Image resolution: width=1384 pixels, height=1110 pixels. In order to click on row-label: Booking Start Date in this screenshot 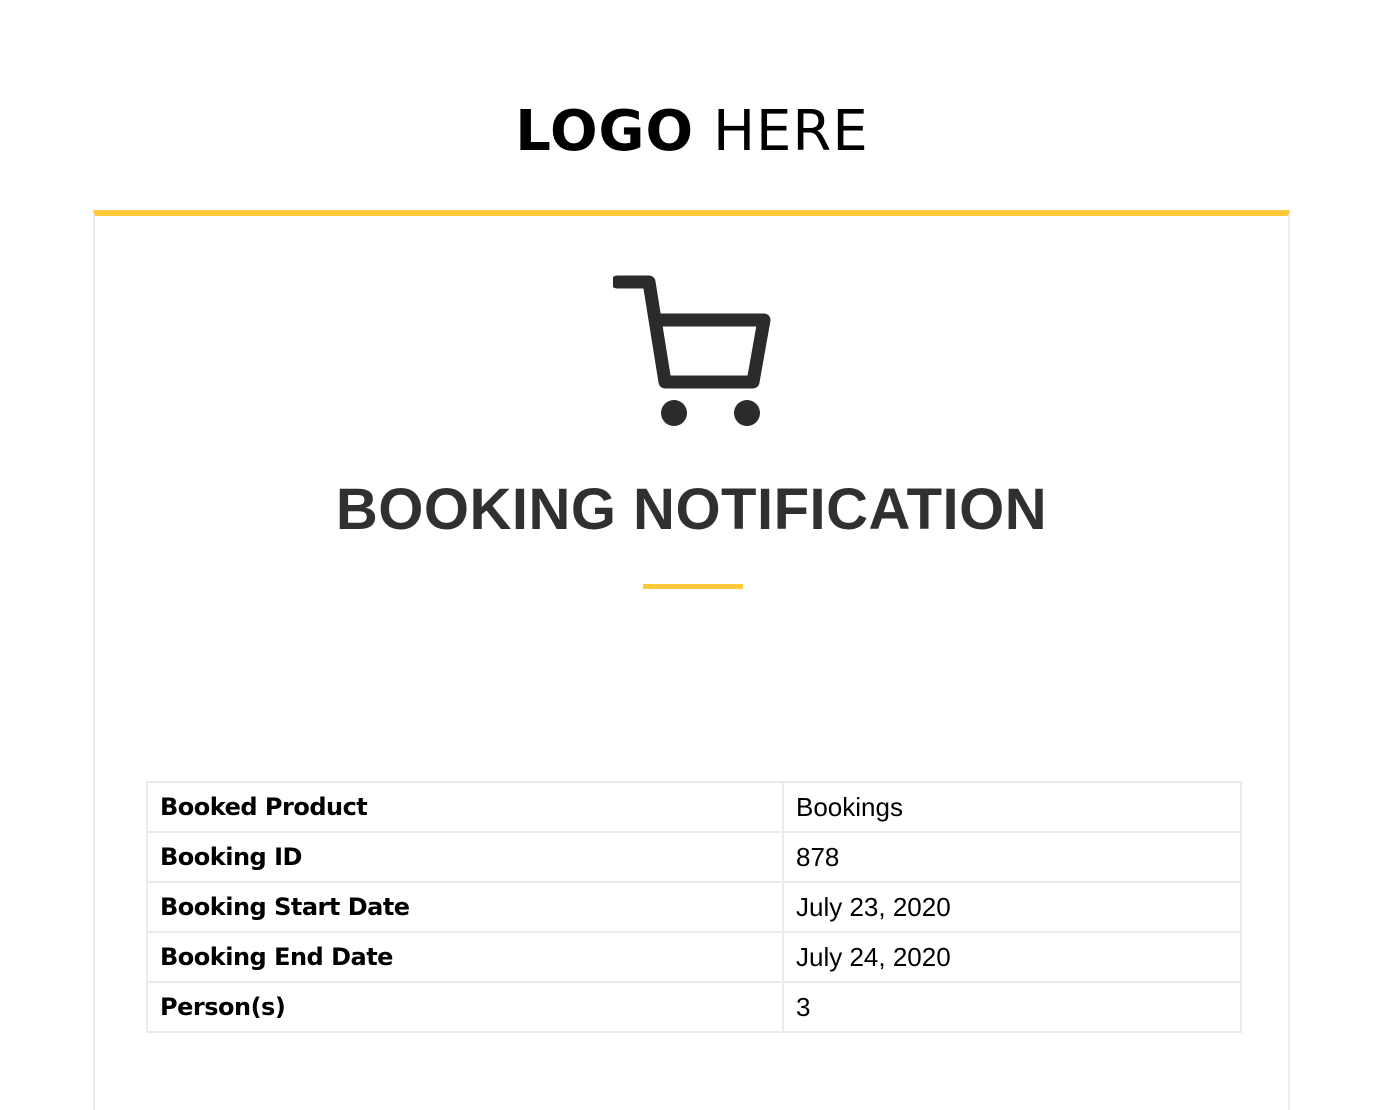, I will do `click(465, 907)`.